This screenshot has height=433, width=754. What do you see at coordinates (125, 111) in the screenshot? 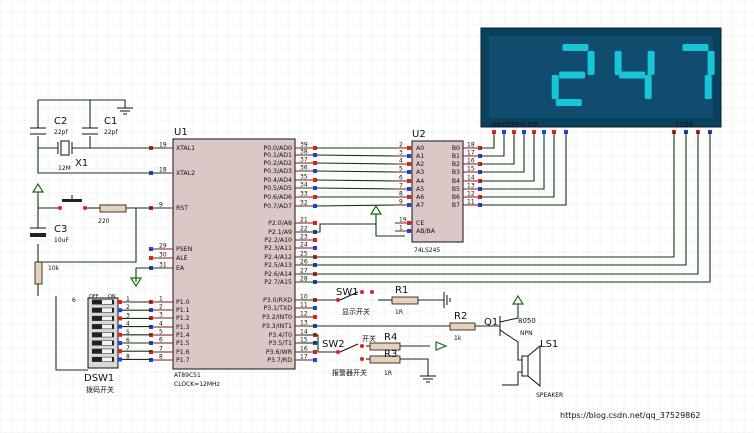
I see `ground-symbol` at bounding box center [125, 111].